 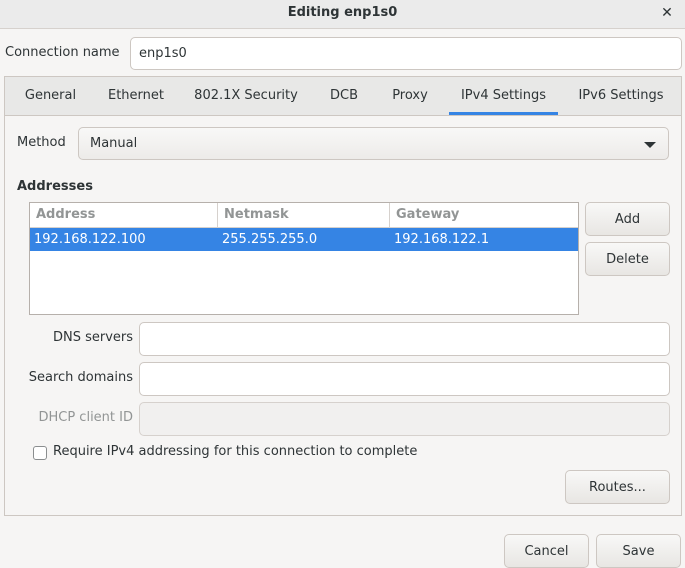 I want to click on search-domains-input, so click(x=404, y=379).